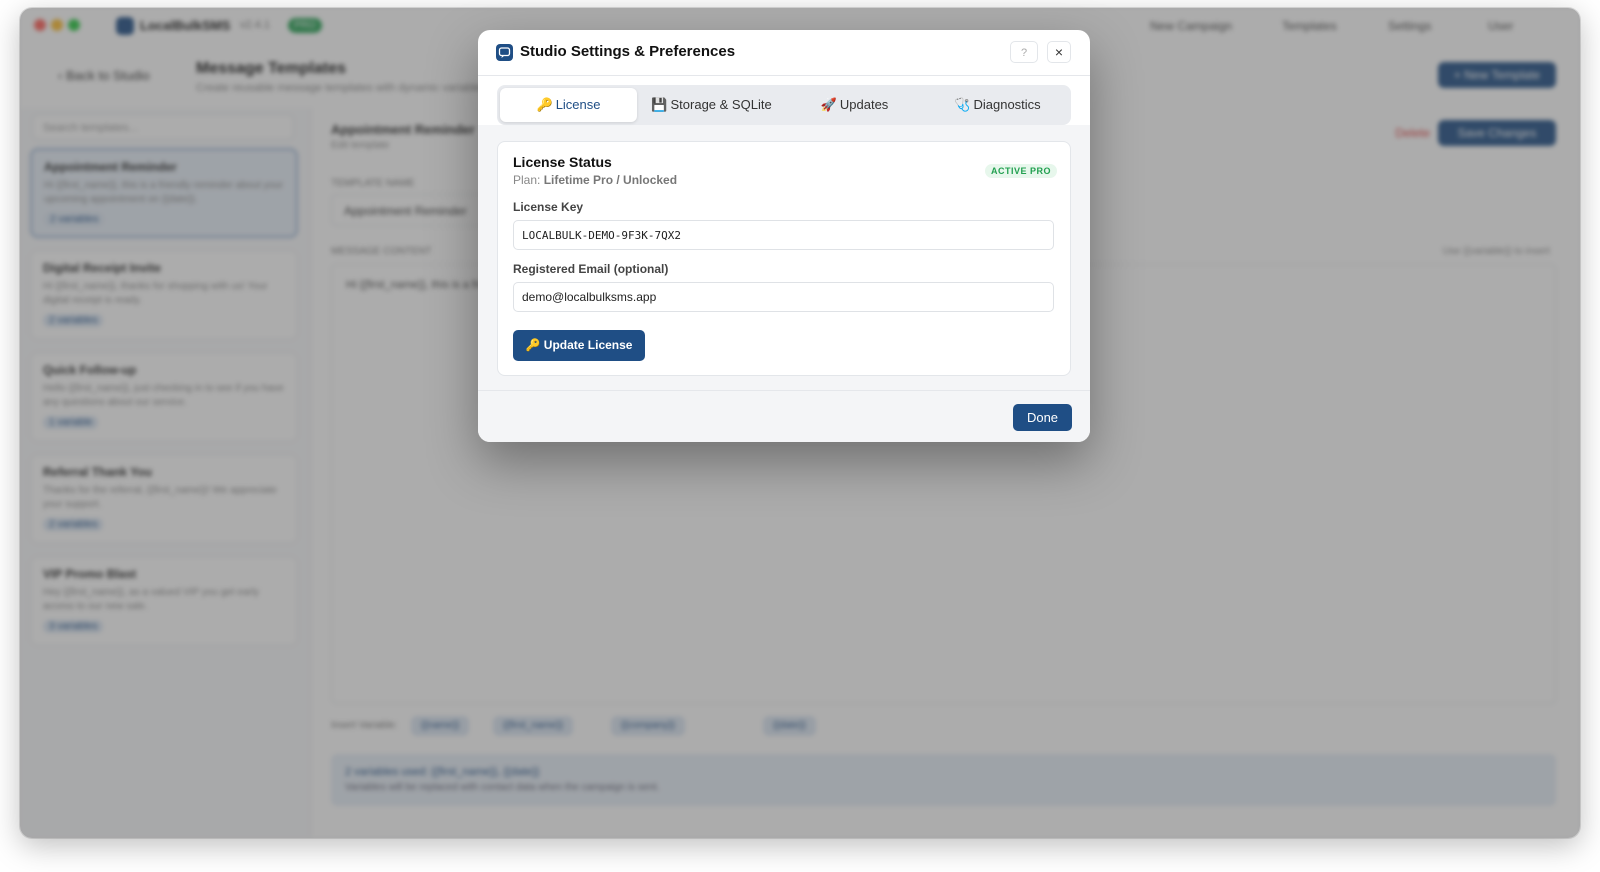  I want to click on tab-updates: 🚀 Updates, so click(854, 105).